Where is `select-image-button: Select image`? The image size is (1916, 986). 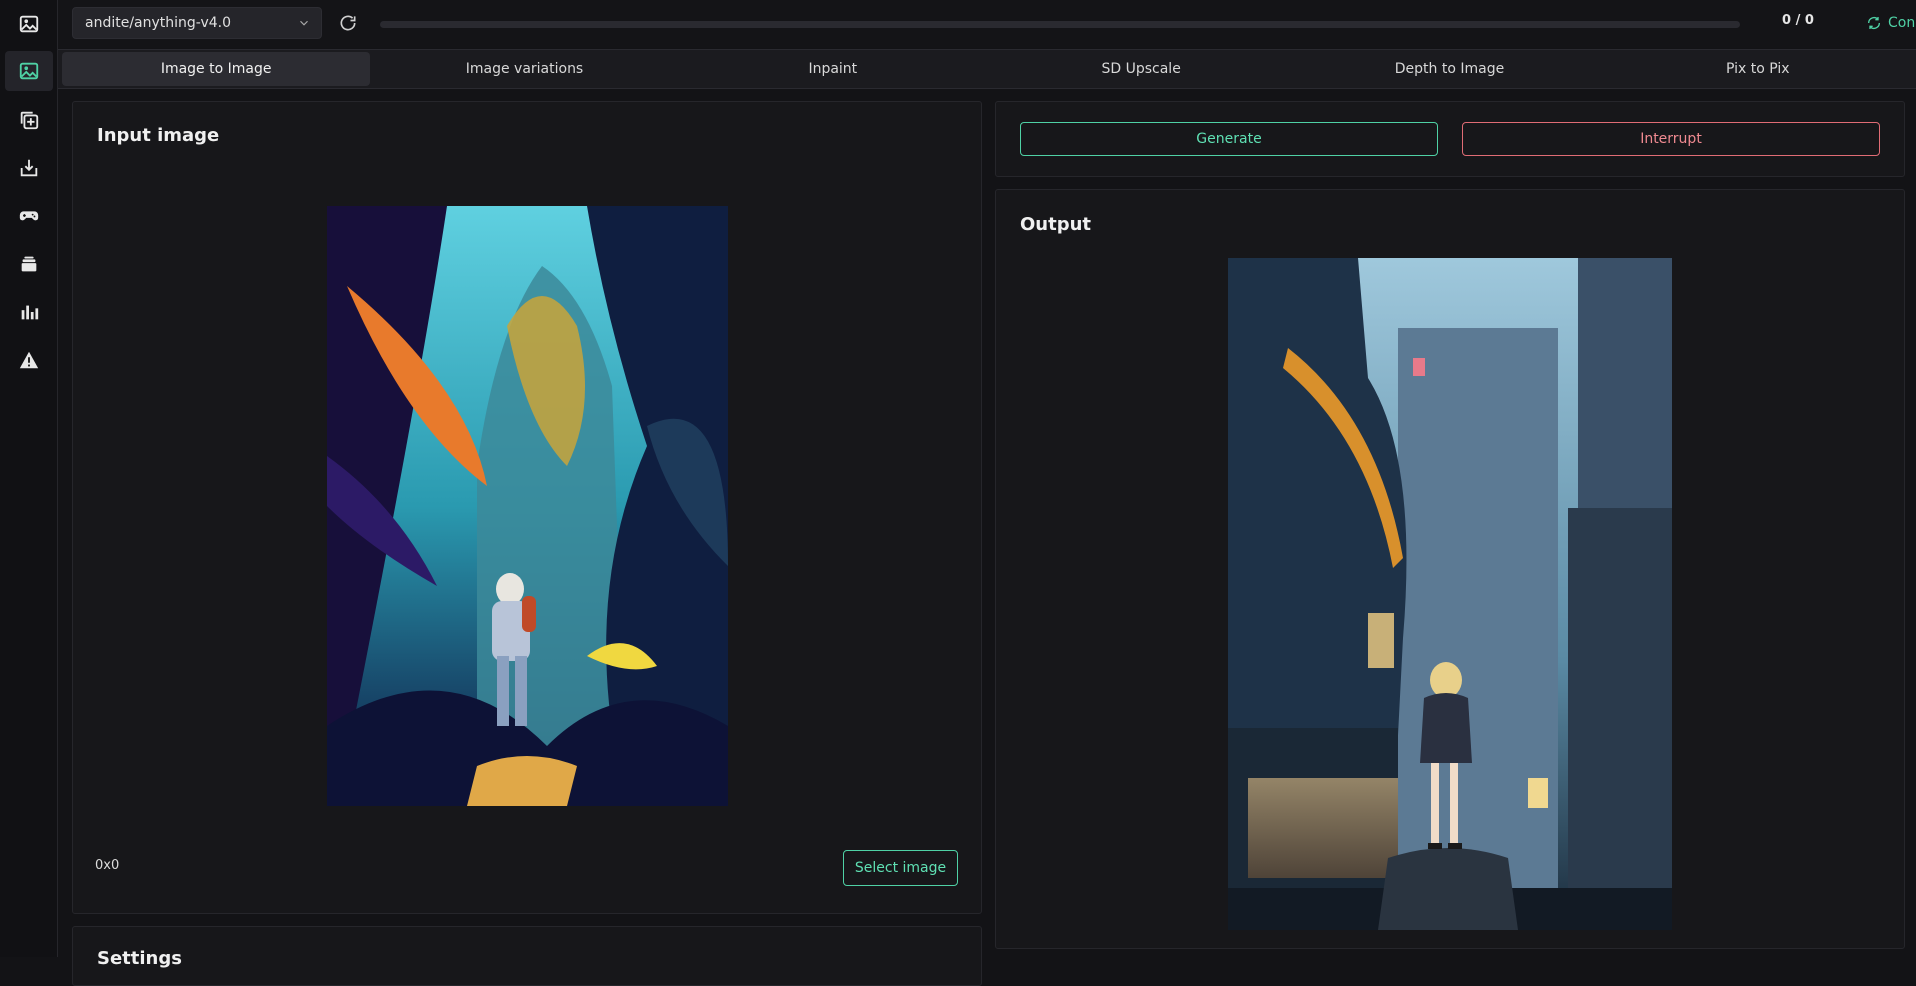
select-image-button: Select image is located at coordinates (900, 868).